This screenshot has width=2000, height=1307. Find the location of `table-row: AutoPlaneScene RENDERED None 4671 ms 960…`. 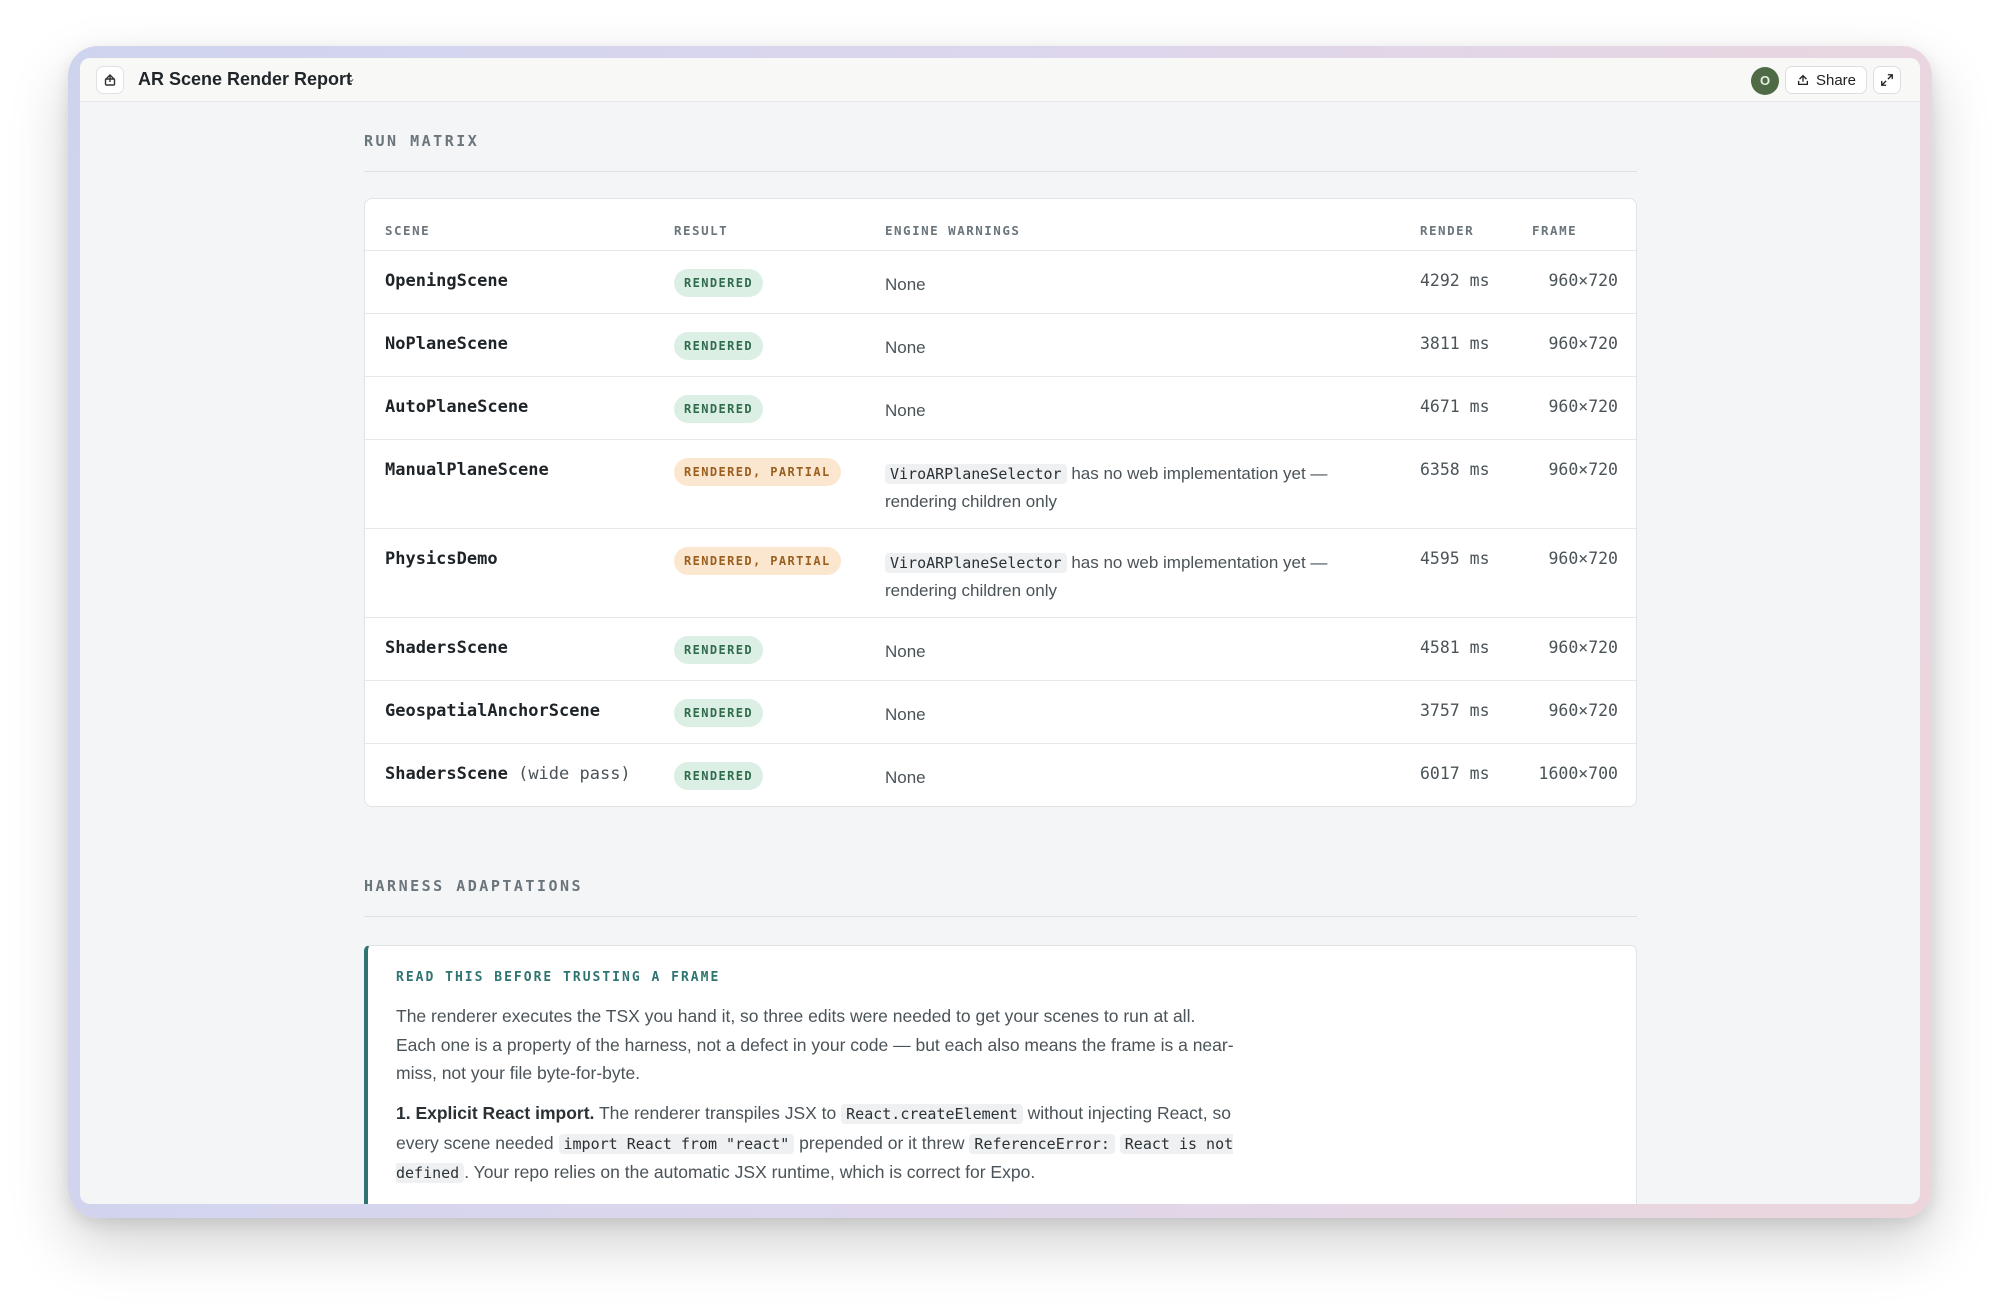

table-row: AutoPlaneScene RENDERED None 4671 ms 960… is located at coordinates (1000, 407).